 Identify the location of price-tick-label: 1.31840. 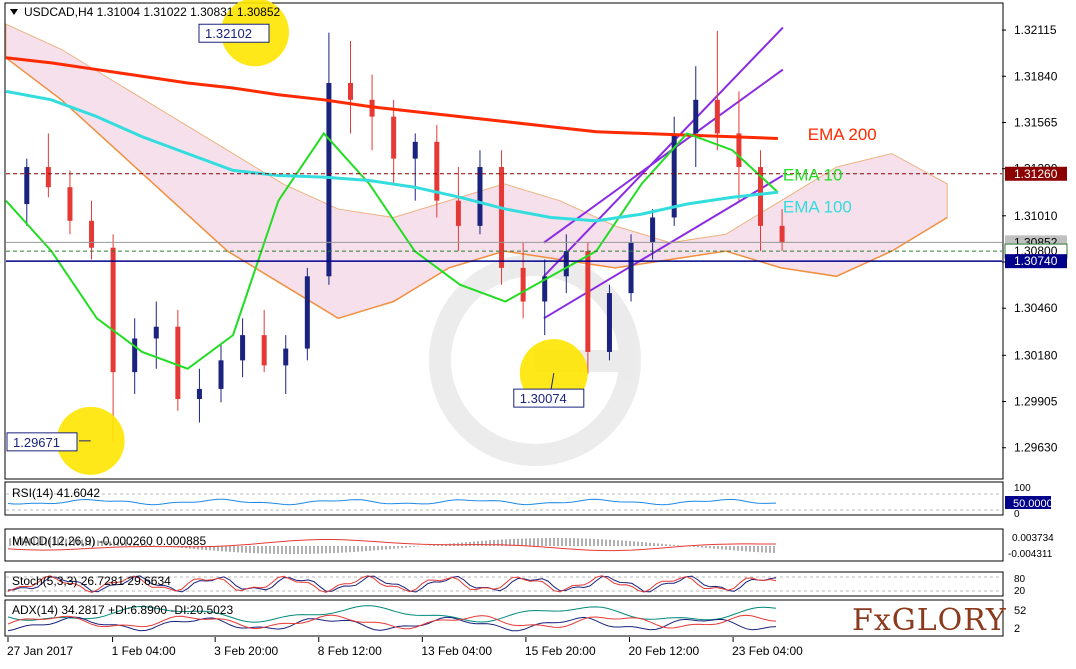
(1036, 76).